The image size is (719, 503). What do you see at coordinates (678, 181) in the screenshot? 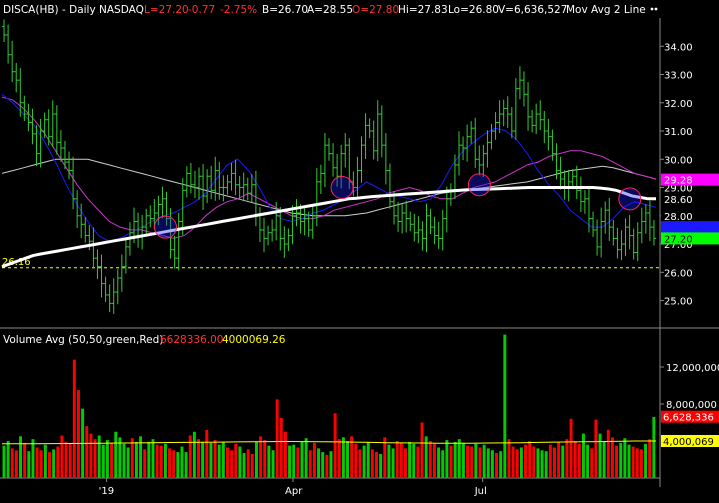
I see `price-badge-label: 29.28` at bounding box center [678, 181].